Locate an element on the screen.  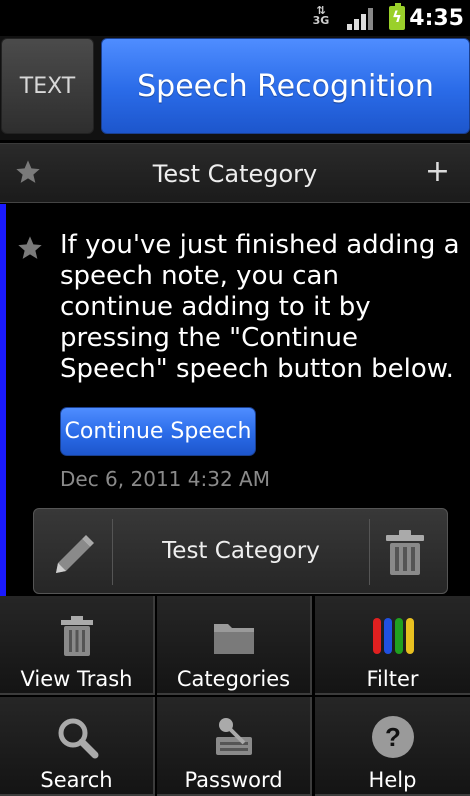
add-icon: + is located at coordinates (437, 171).